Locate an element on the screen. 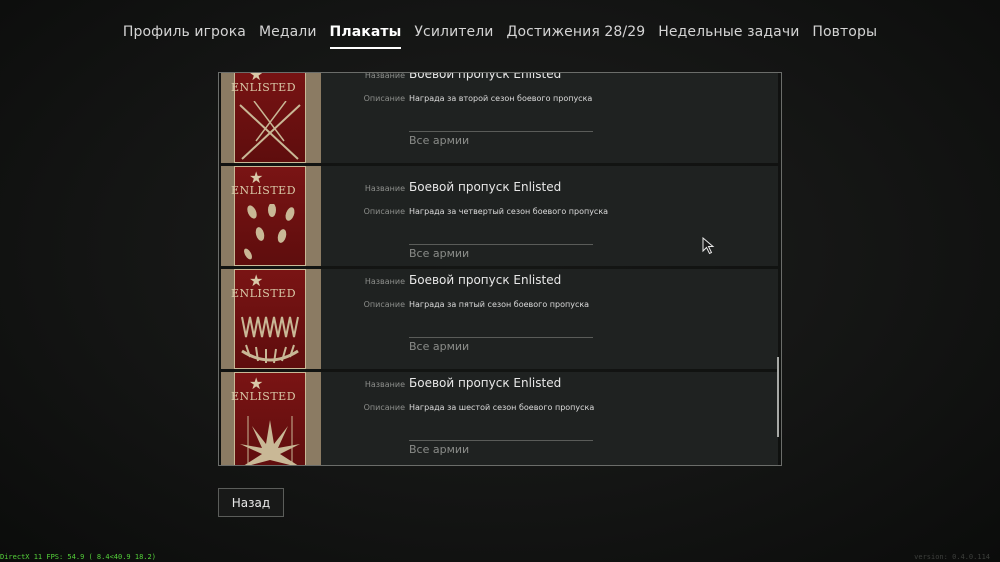 The height and width of the screenshot is (562, 1000). falling-bombs-art is located at coordinates (269, 232).